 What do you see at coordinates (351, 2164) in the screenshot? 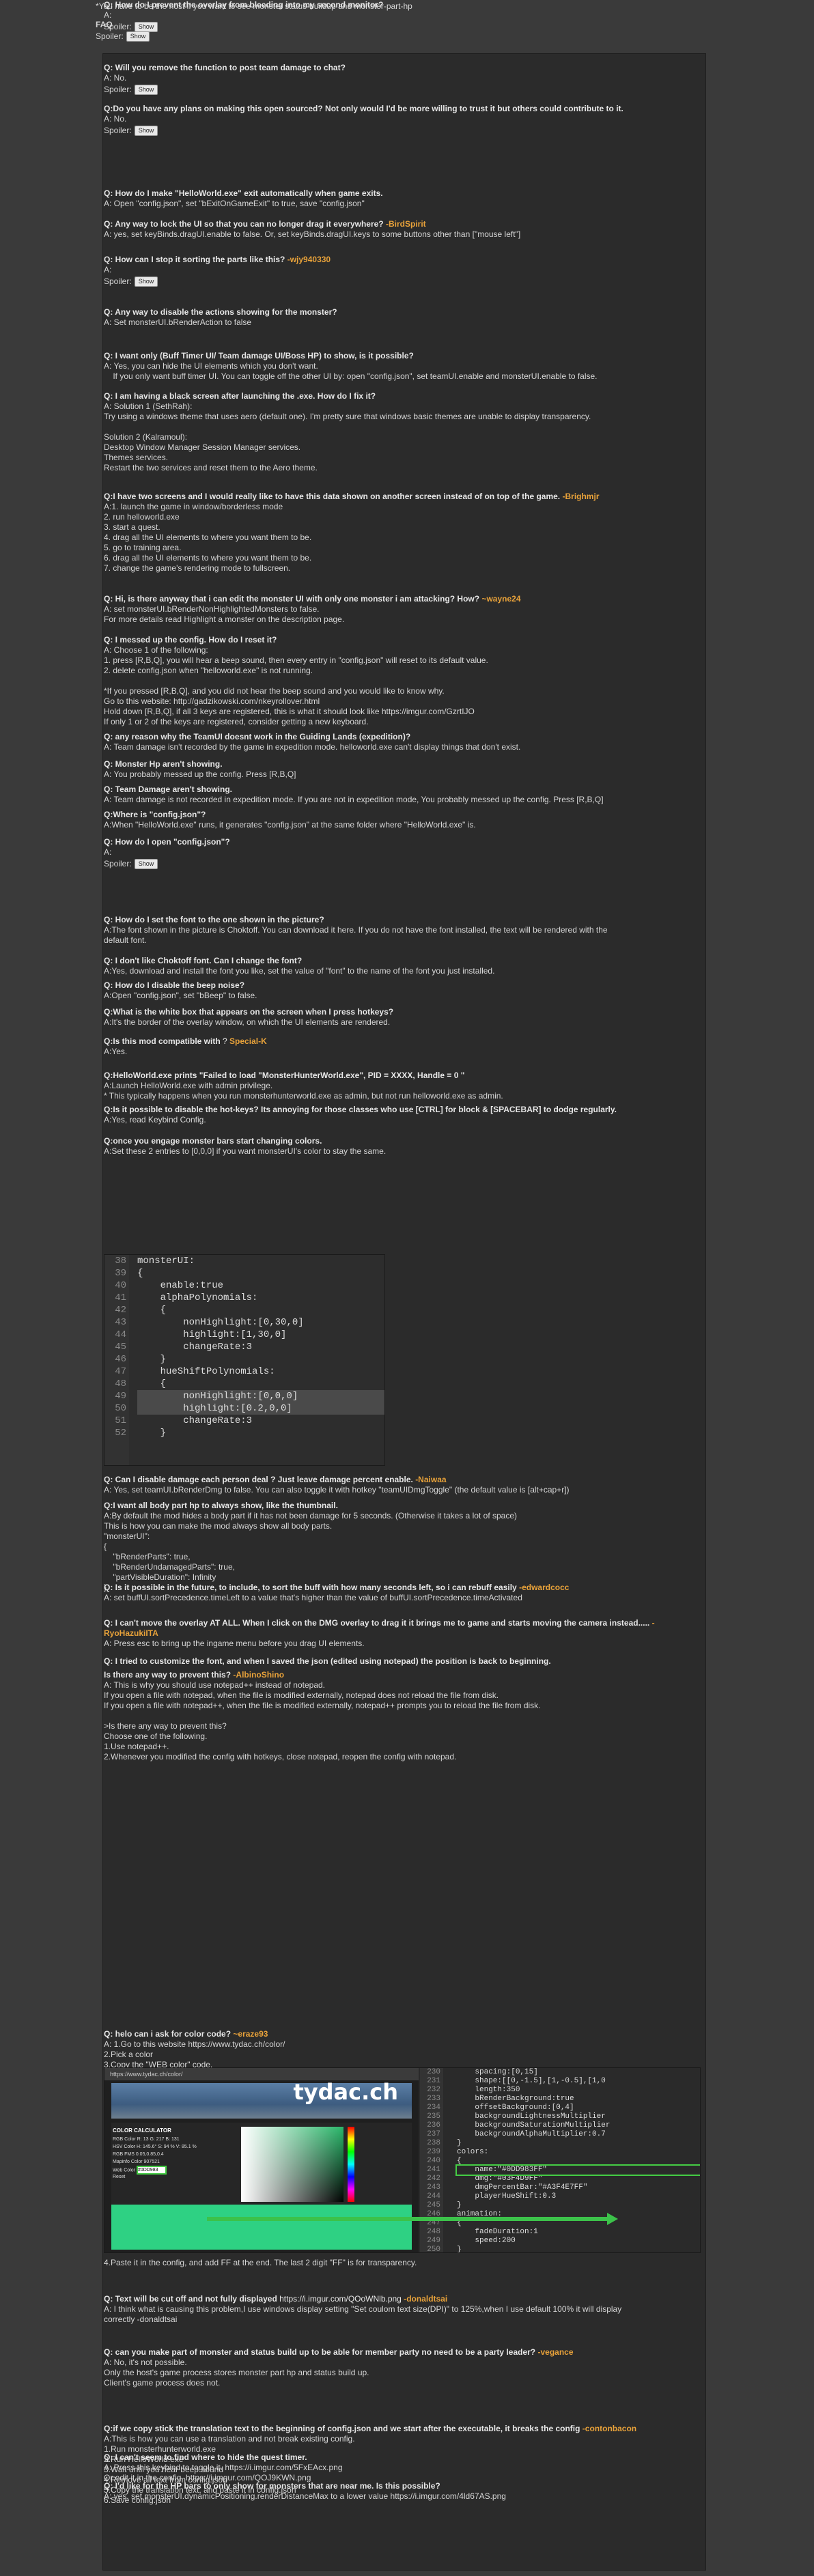
I see `hue-slider` at bounding box center [351, 2164].